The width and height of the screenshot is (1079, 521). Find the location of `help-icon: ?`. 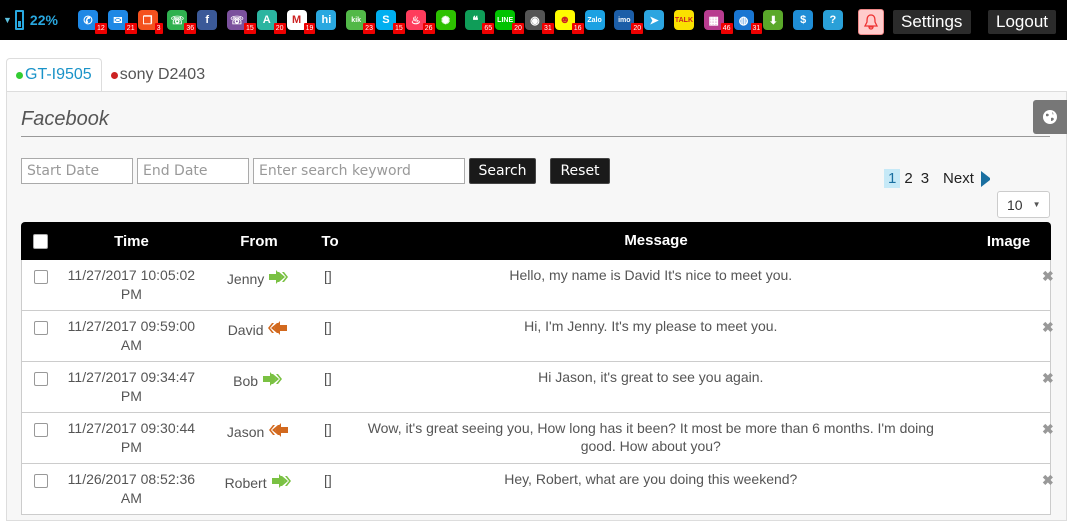

help-icon: ? is located at coordinates (832, 20).